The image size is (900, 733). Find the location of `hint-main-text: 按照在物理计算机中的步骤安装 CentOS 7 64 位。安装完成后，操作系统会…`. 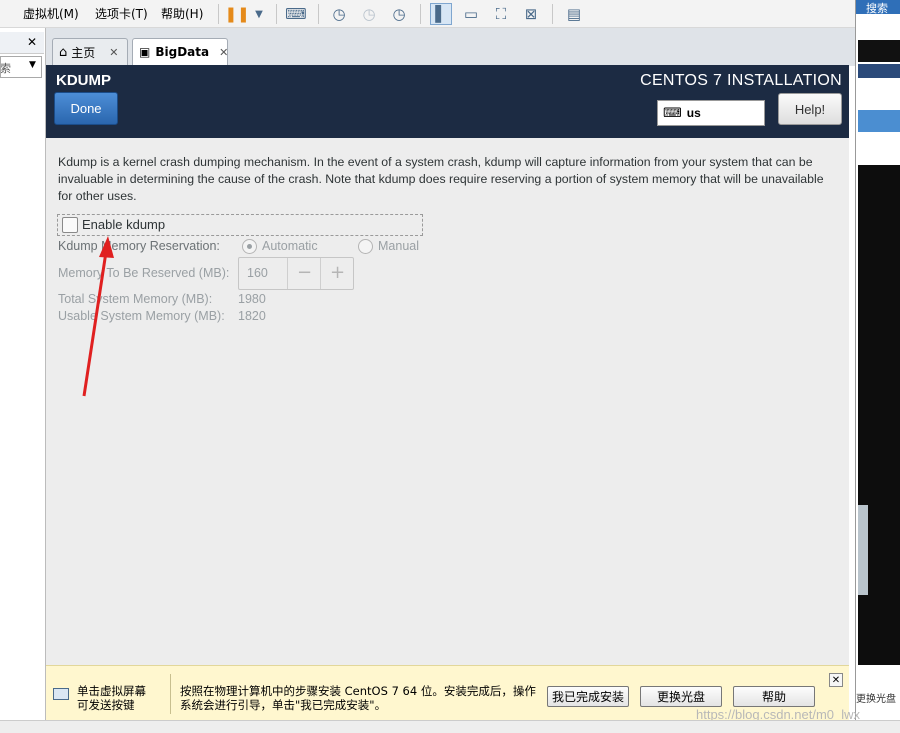

hint-main-text: 按照在物理计算机中的步骤安装 CentOS 7 64 位。安装完成后，操作系统会… is located at coordinates (358, 698).